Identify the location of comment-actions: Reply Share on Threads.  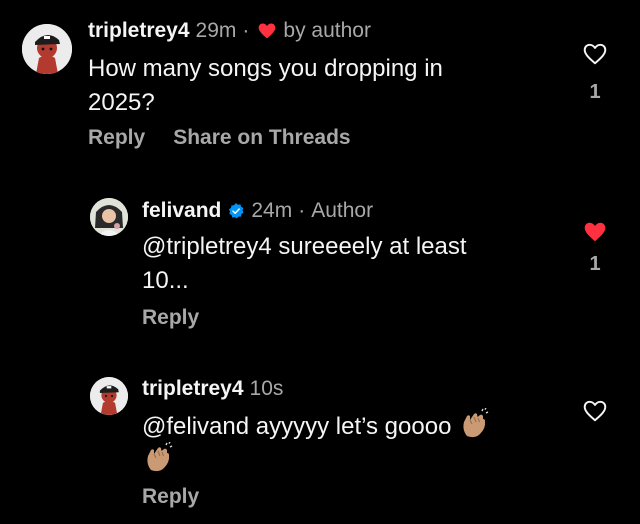
(219, 138).